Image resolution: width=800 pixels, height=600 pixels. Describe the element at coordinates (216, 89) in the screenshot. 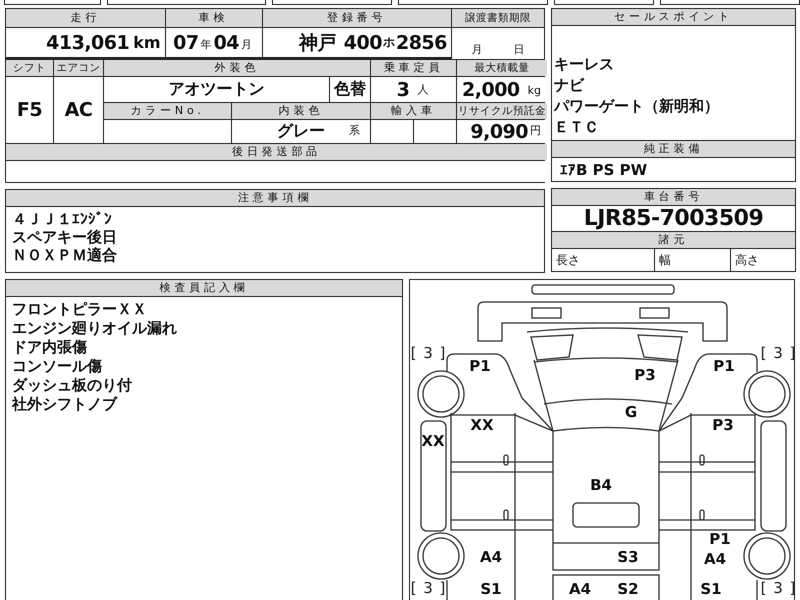

I see `exterior-color-value: アオツートン` at that location.